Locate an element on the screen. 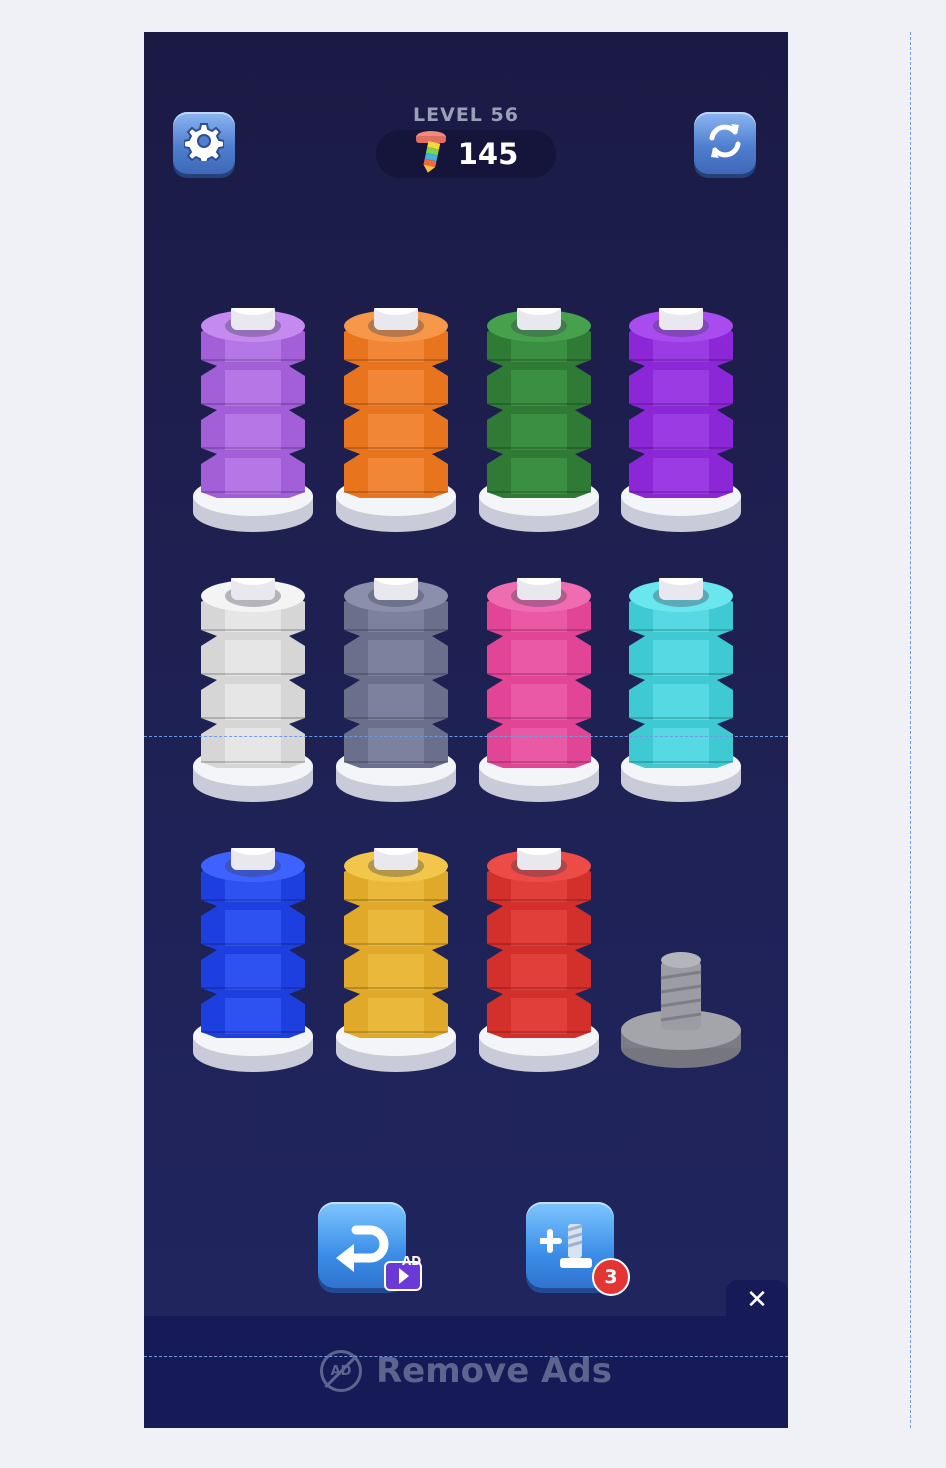 Image resolution: width=946 pixels, height=1468 pixels. undo-ad-label: AD is located at coordinates (412, 1261).